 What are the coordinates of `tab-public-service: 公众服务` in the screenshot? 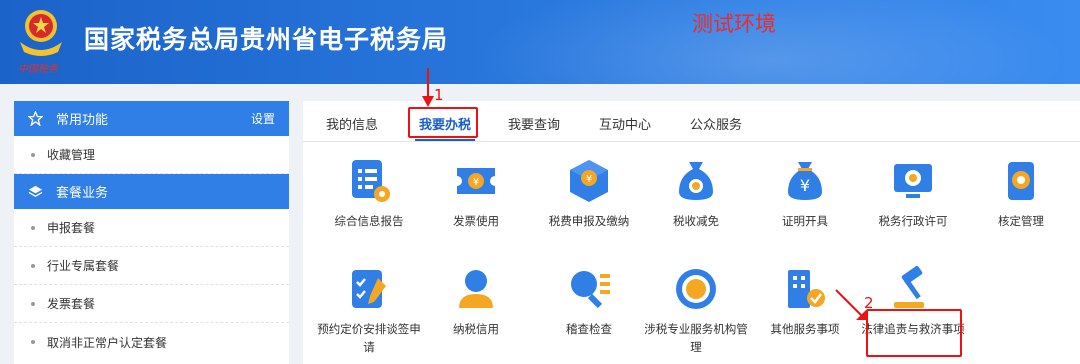 It's located at (716, 123).